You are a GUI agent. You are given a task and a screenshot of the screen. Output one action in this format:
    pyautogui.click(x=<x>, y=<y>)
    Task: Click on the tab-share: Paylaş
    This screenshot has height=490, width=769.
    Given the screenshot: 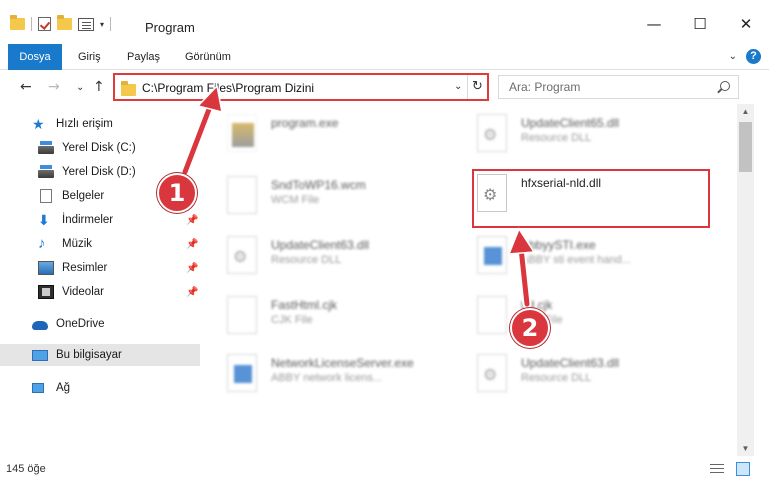 What is the action you would take?
    pyautogui.click(x=143, y=57)
    